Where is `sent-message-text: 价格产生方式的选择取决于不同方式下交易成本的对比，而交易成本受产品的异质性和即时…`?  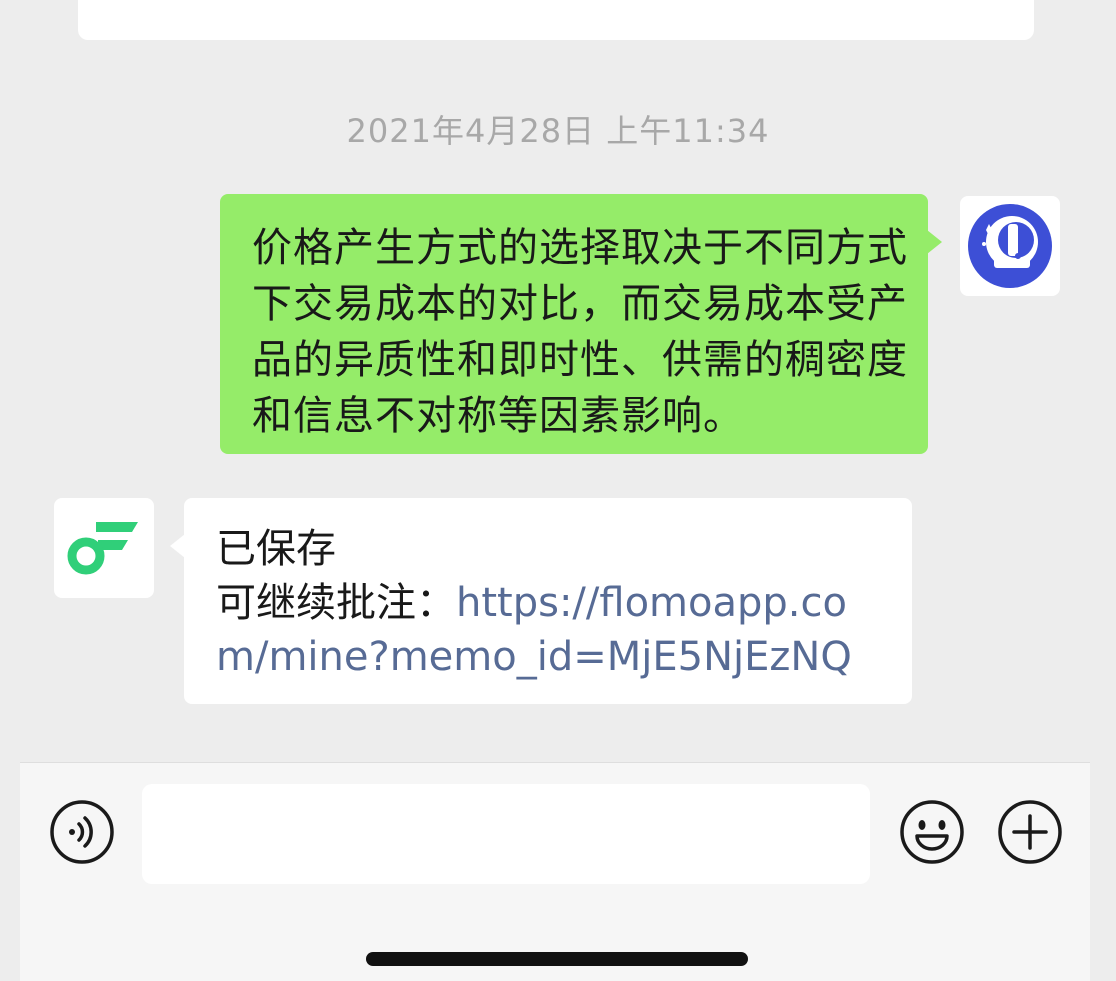
sent-message-text: 价格产生方式的选择取决于不同方式下交易成本的对比，而交易成本受产品的异质性和即时… is located at coordinates (580, 332).